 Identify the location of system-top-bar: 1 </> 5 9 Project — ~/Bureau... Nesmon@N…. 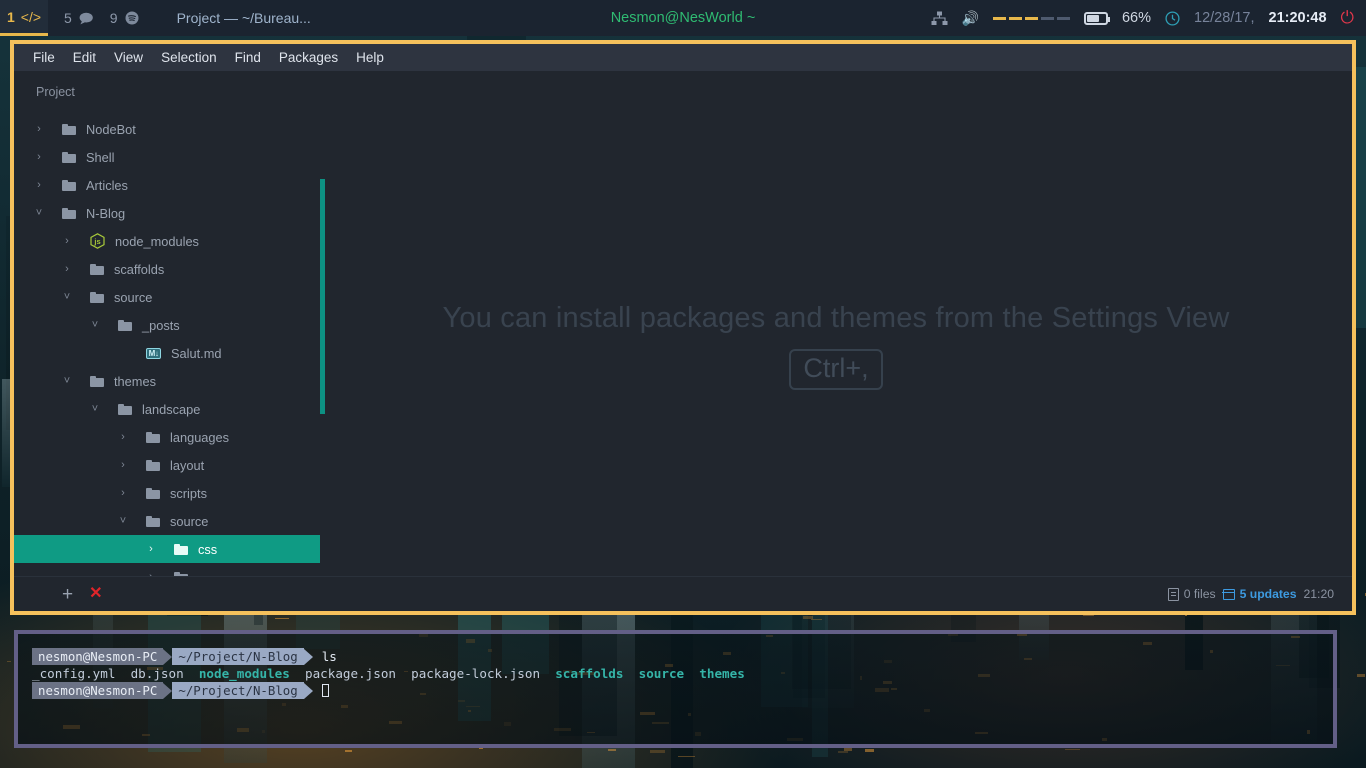
(683, 18).